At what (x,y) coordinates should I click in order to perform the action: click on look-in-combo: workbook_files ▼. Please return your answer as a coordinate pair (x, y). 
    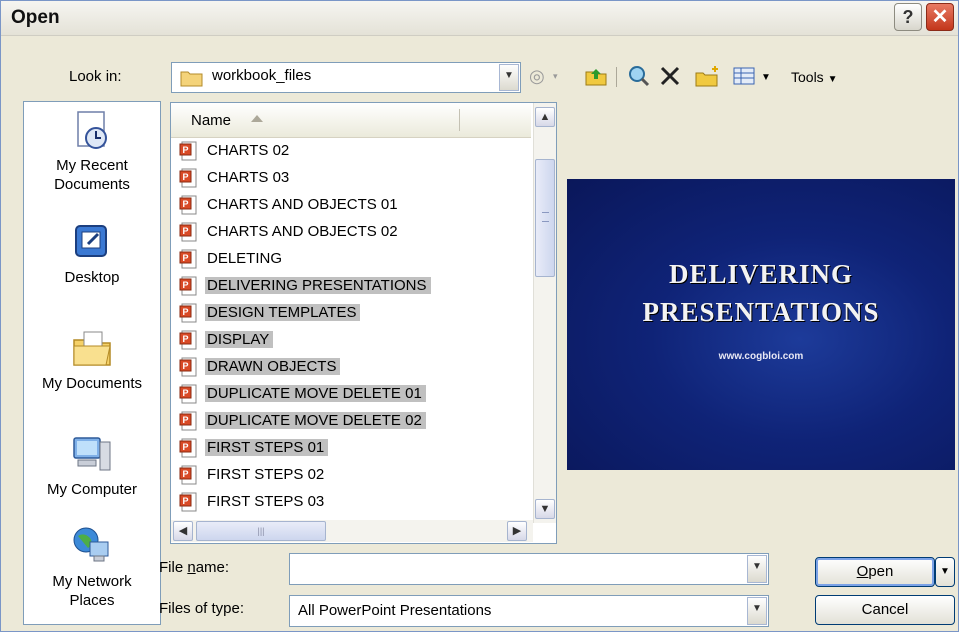
    Looking at the image, I should click on (346, 77).